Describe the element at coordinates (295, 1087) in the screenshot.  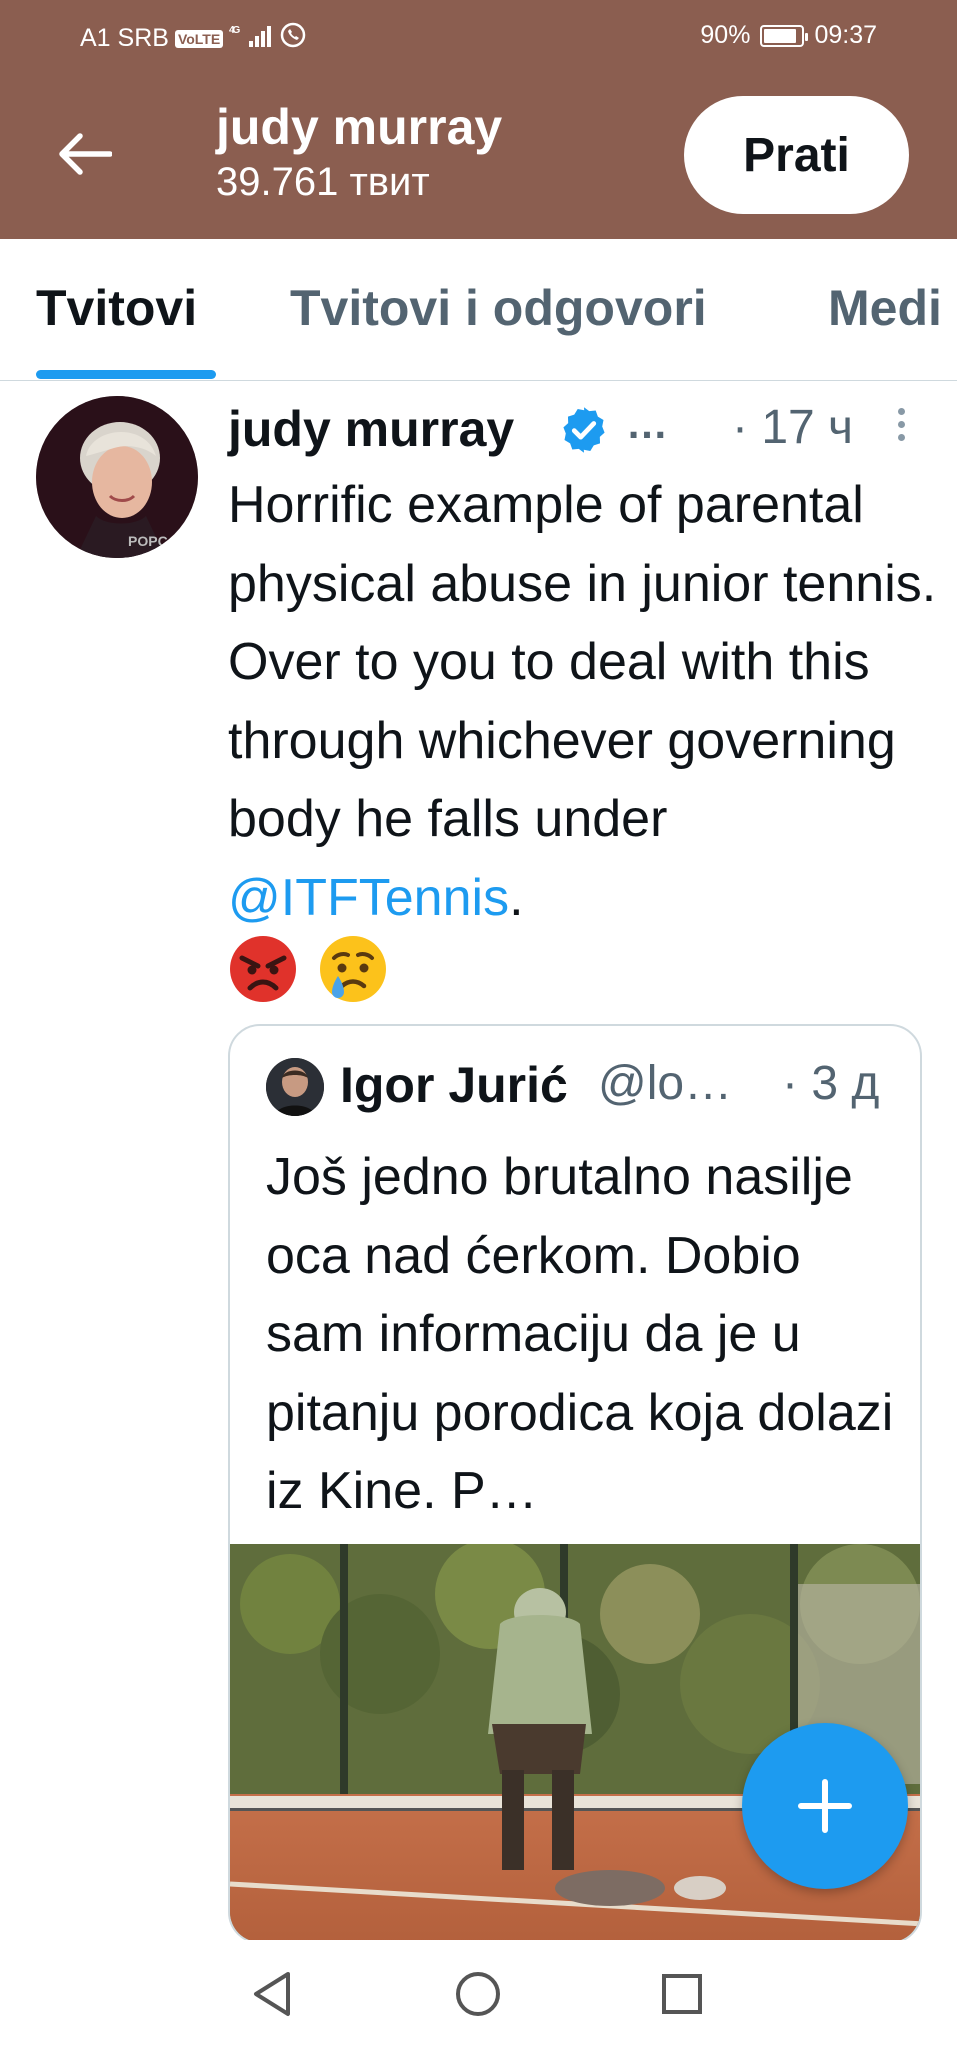
I see `quoted-author-avatar` at that location.